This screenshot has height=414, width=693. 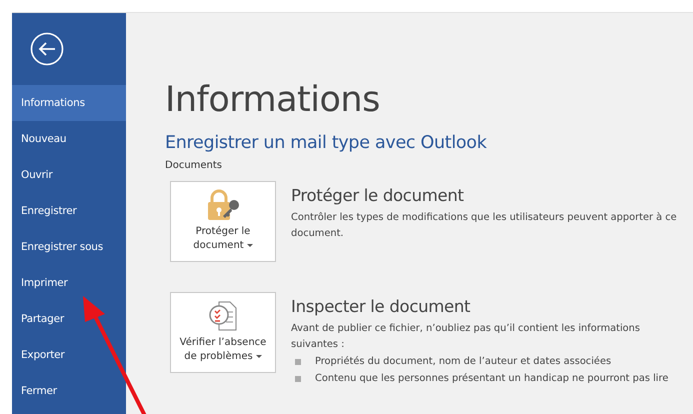 What do you see at coordinates (273, 100) in the screenshot?
I see `page-title: Informations` at bounding box center [273, 100].